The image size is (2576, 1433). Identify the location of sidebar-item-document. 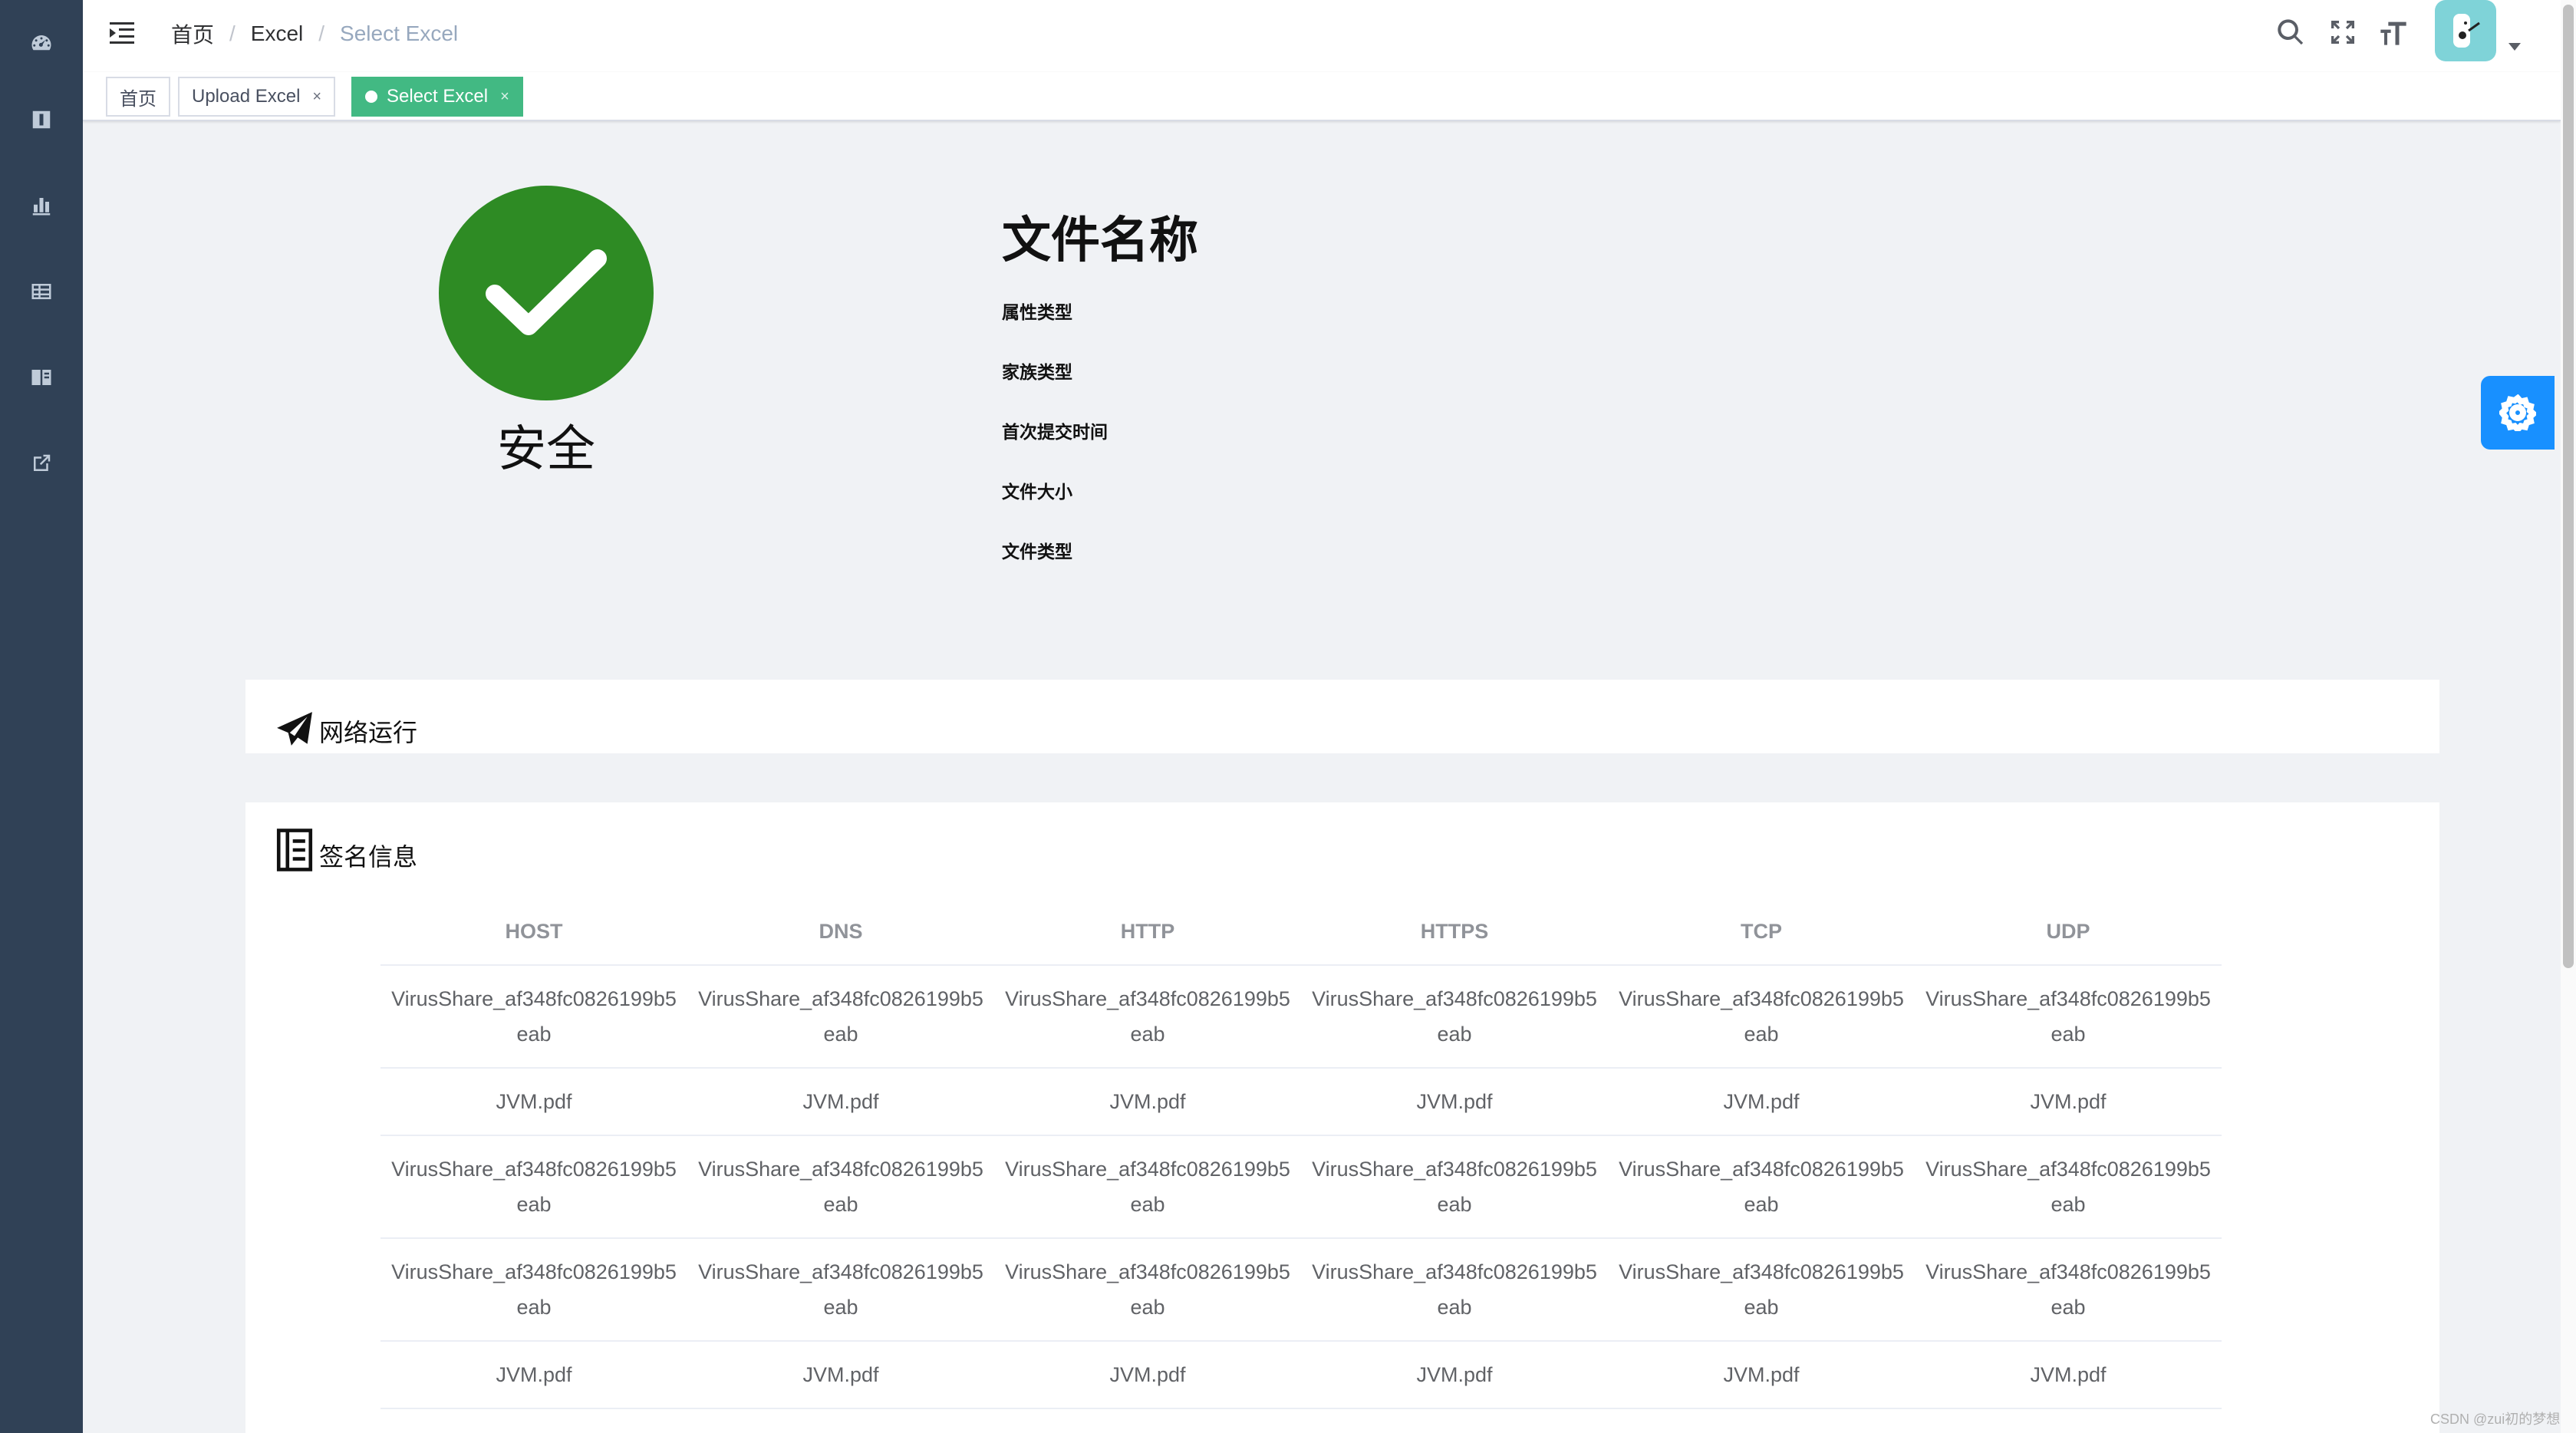
(41, 120).